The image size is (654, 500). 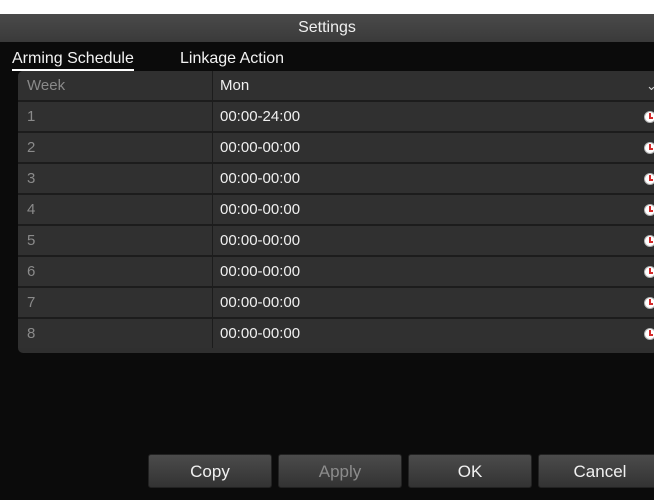 I want to click on schedule-row: 4 00:00-00:00, so click(x=336, y=210).